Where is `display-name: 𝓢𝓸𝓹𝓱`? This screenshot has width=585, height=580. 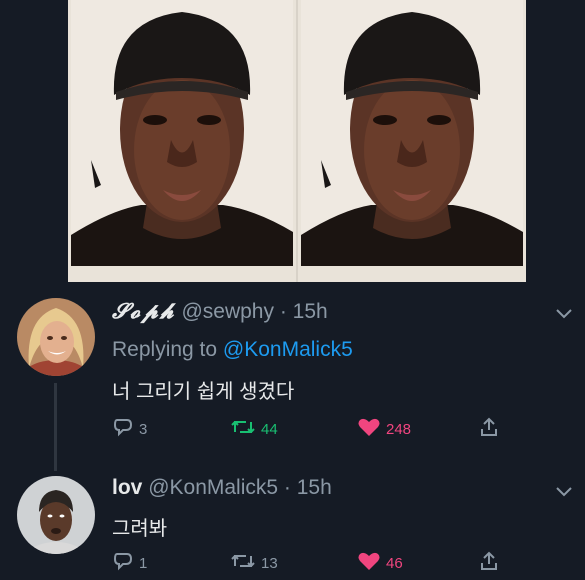 display-name: 𝓢𝓸𝓹𝓱 is located at coordinates (144, 310).